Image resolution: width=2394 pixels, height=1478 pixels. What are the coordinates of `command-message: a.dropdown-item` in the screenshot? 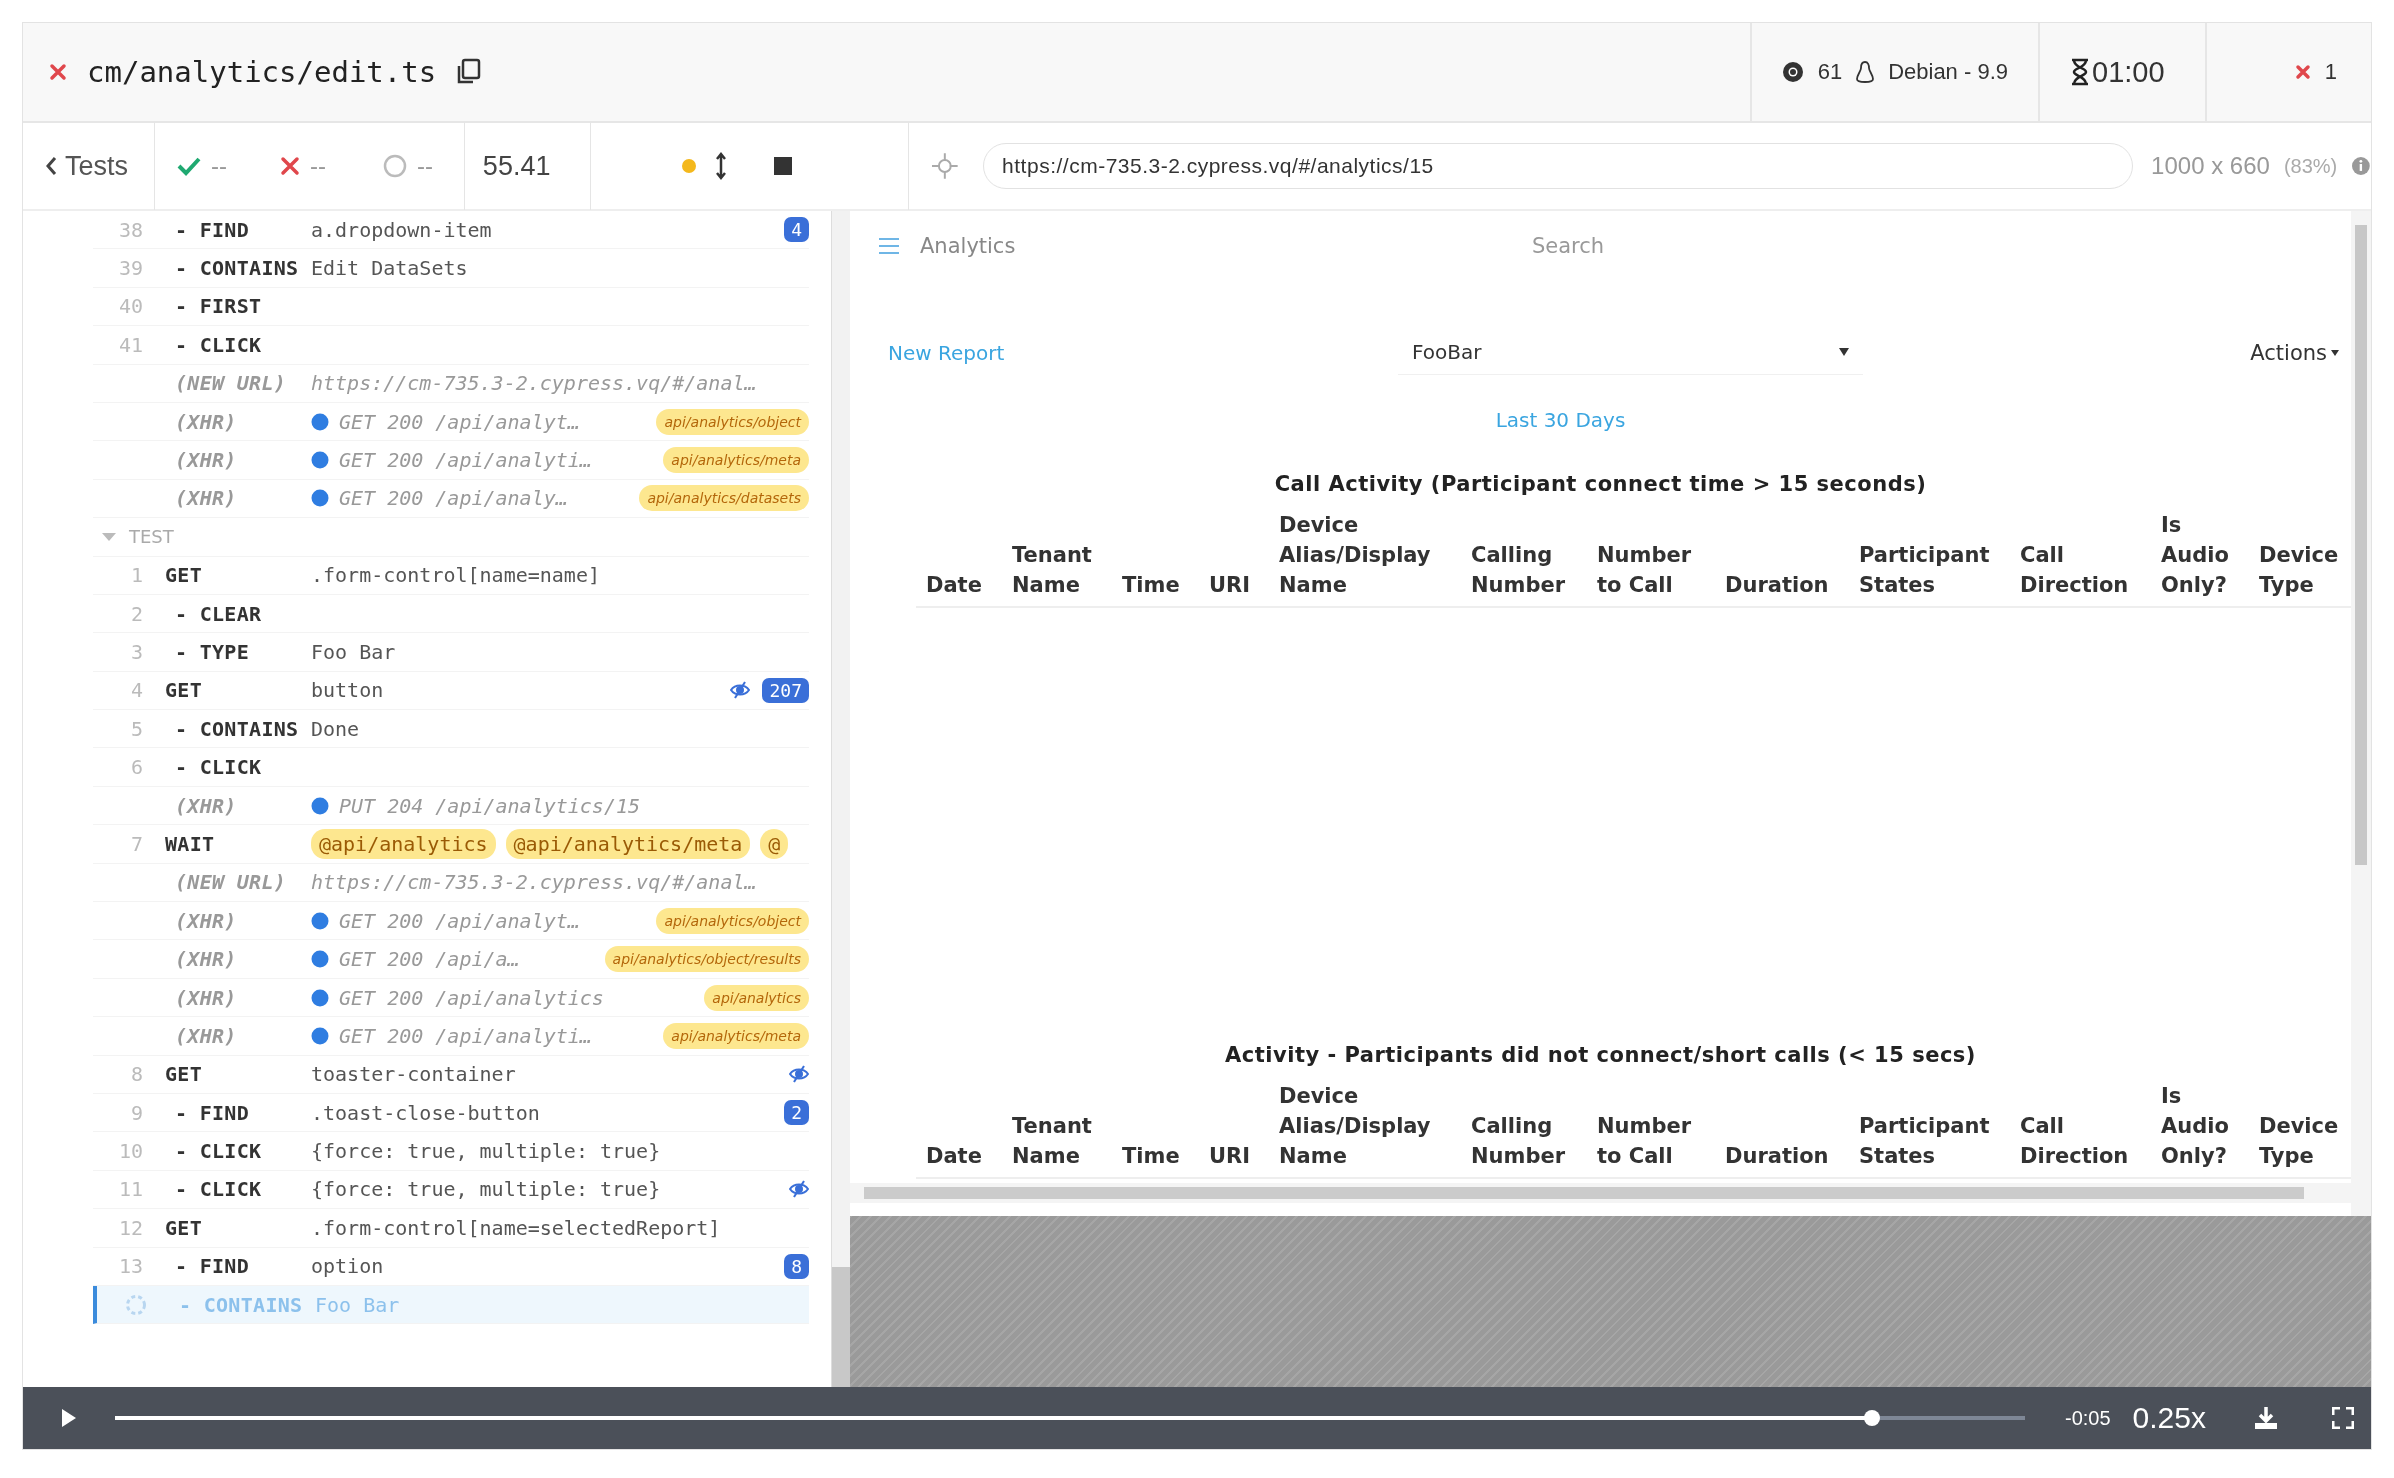 It's located at (401, 229).